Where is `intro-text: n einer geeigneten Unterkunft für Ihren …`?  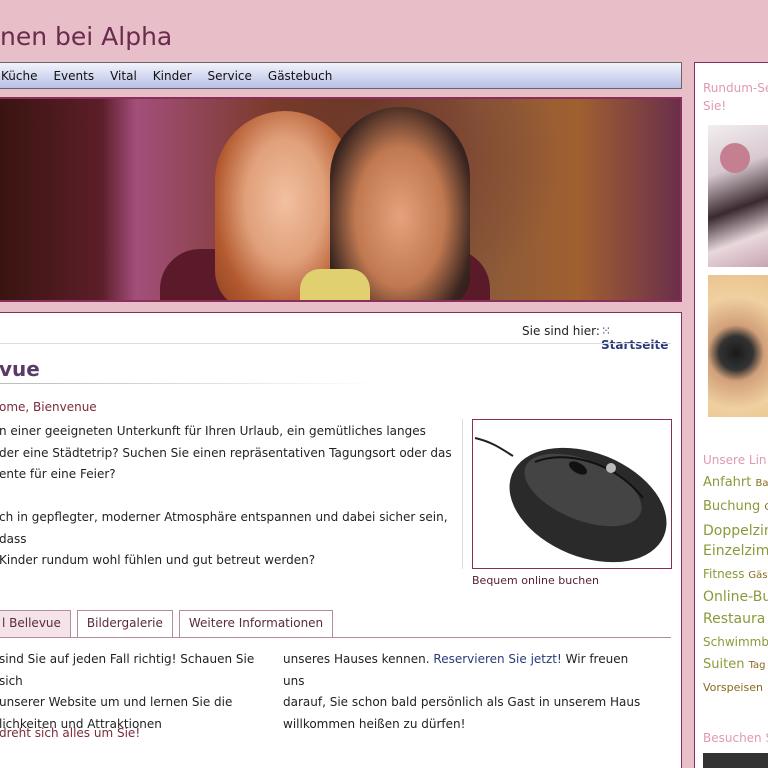 intro-text: n einer geeigneten Unterkunft für Ihren … is located at coordinates (226, 495).